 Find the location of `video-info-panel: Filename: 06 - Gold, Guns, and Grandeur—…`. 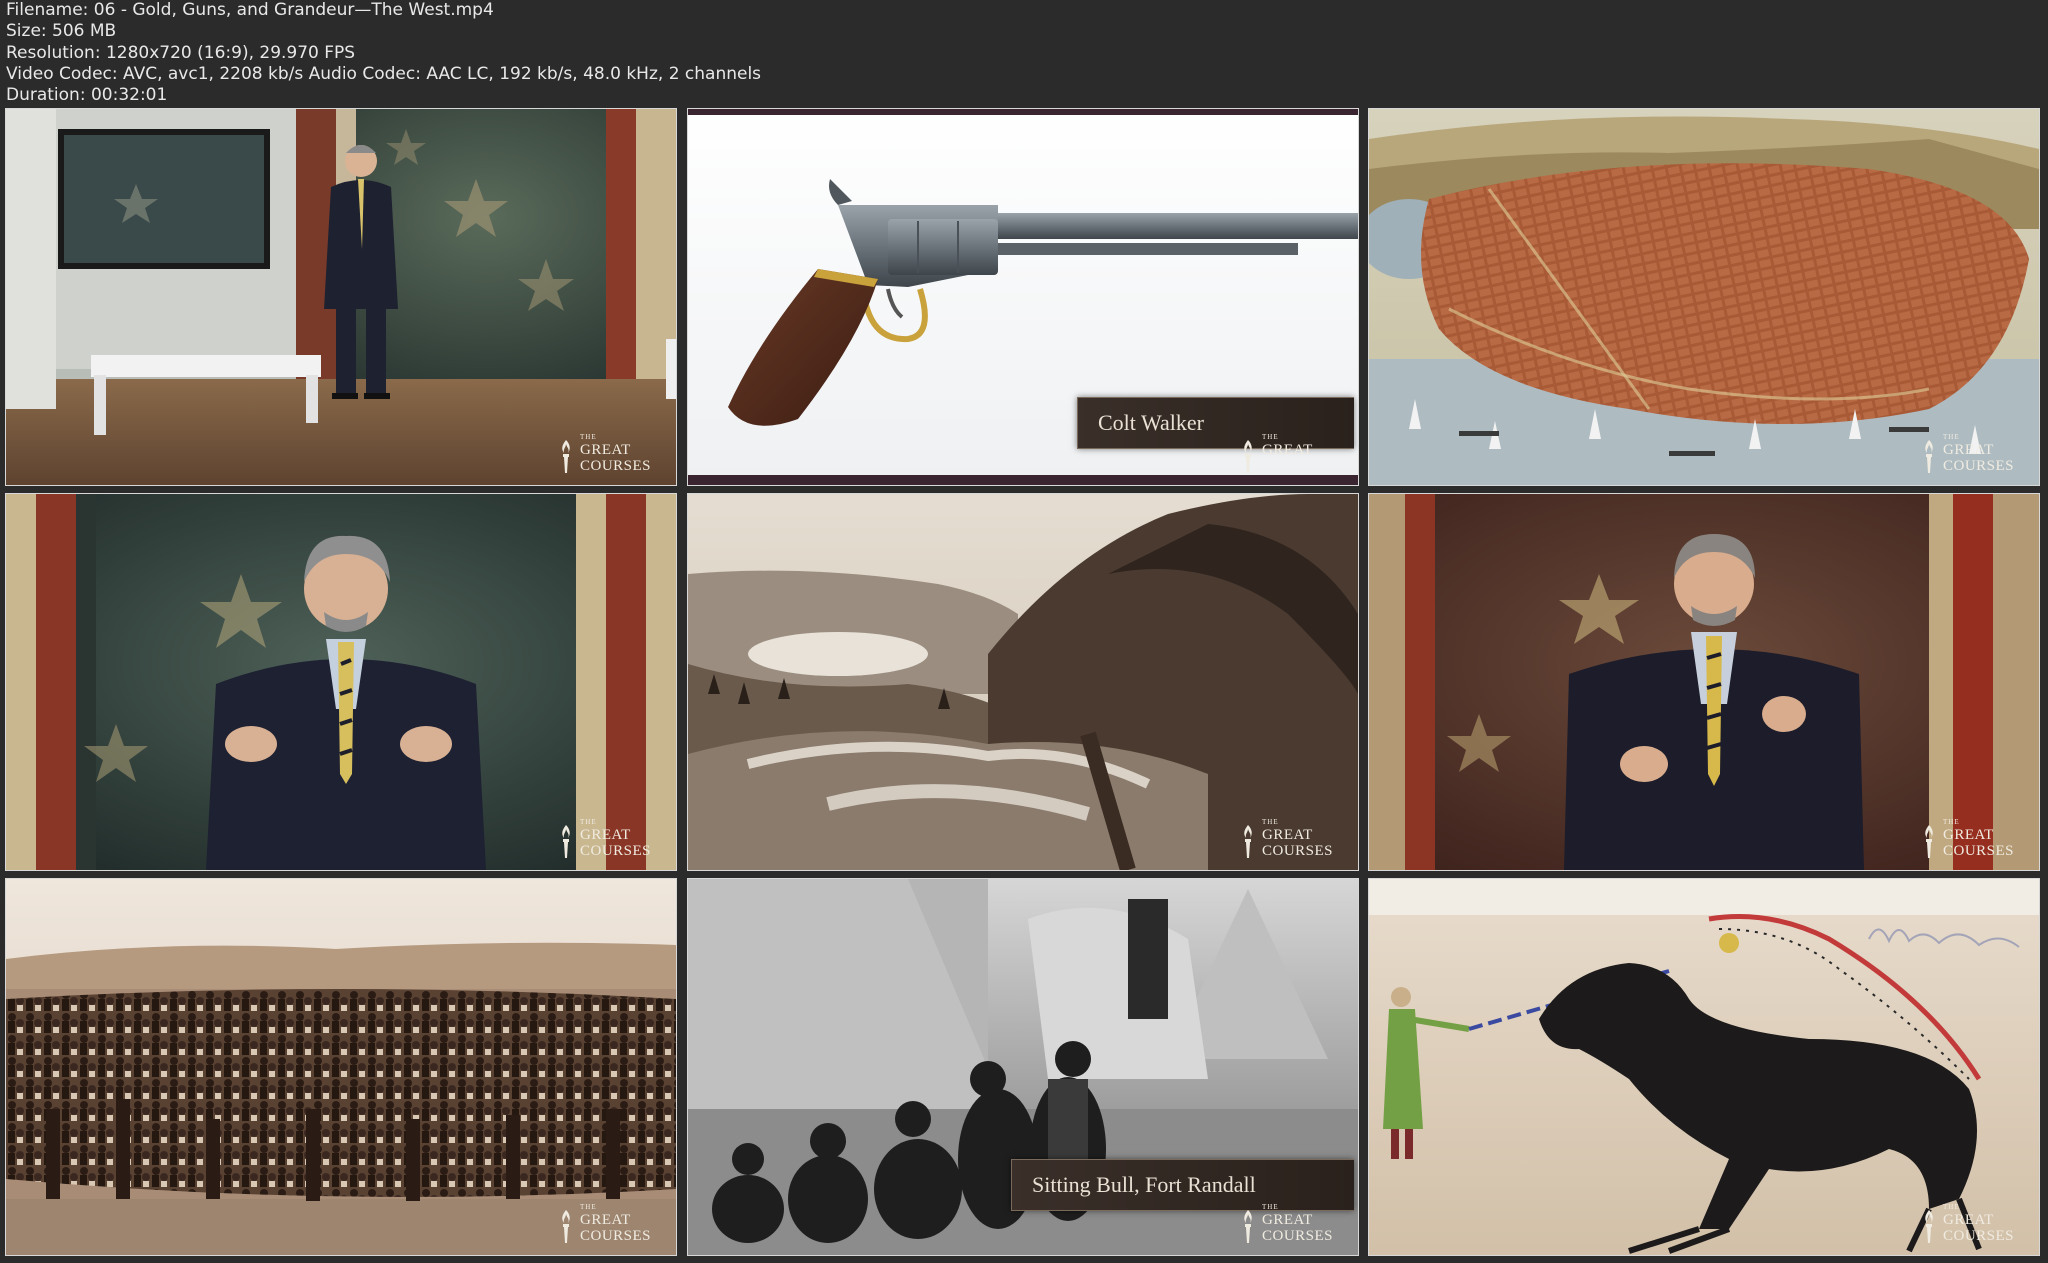

video-info-panel: Filename: 06 - Gold, Guns, and Grandeur—… is located at coordinates (1021, 53).